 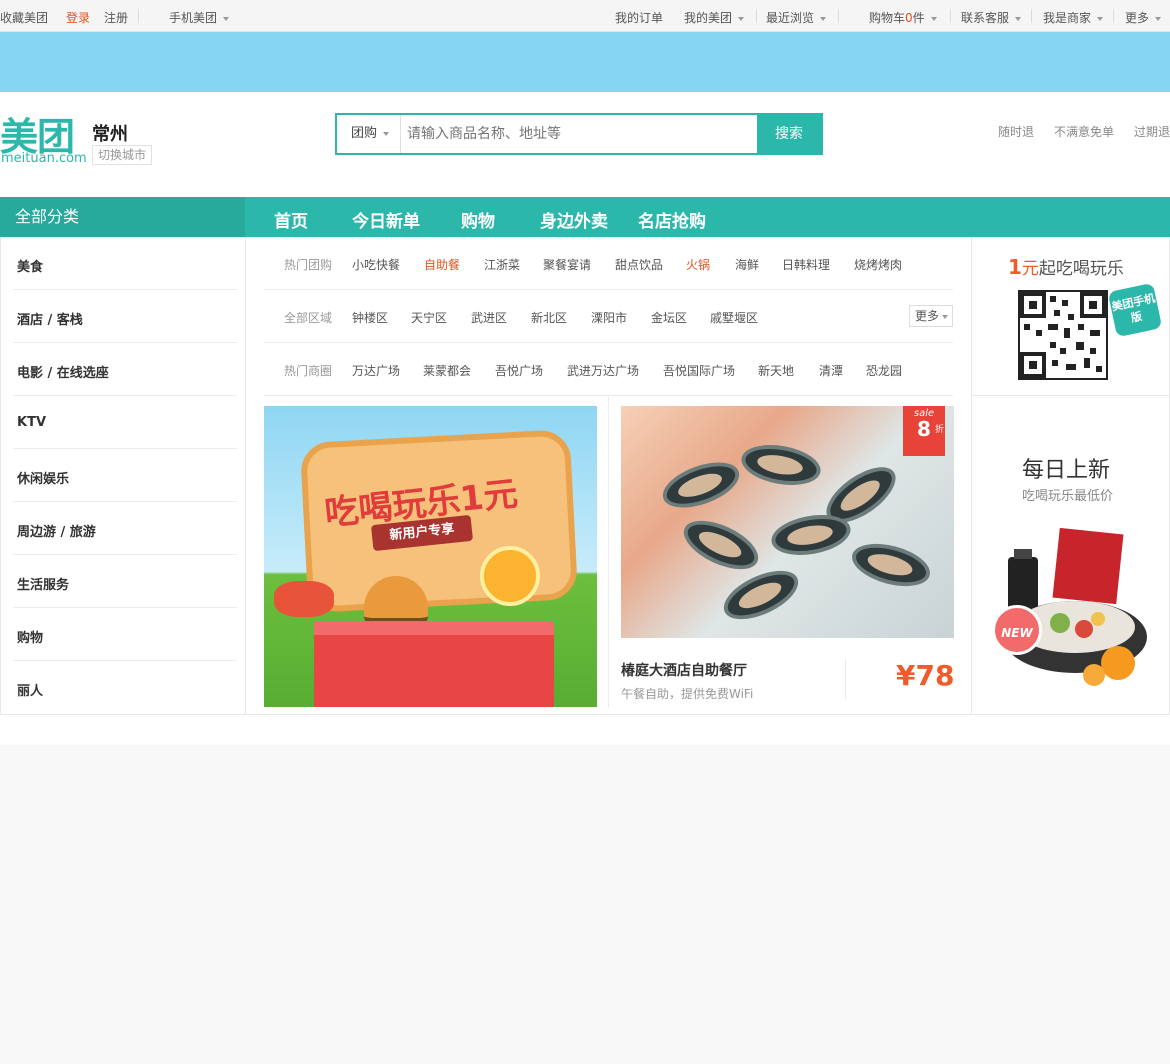 I want to click on sidebar-item-food: 美食, so click(x=125, y=263).